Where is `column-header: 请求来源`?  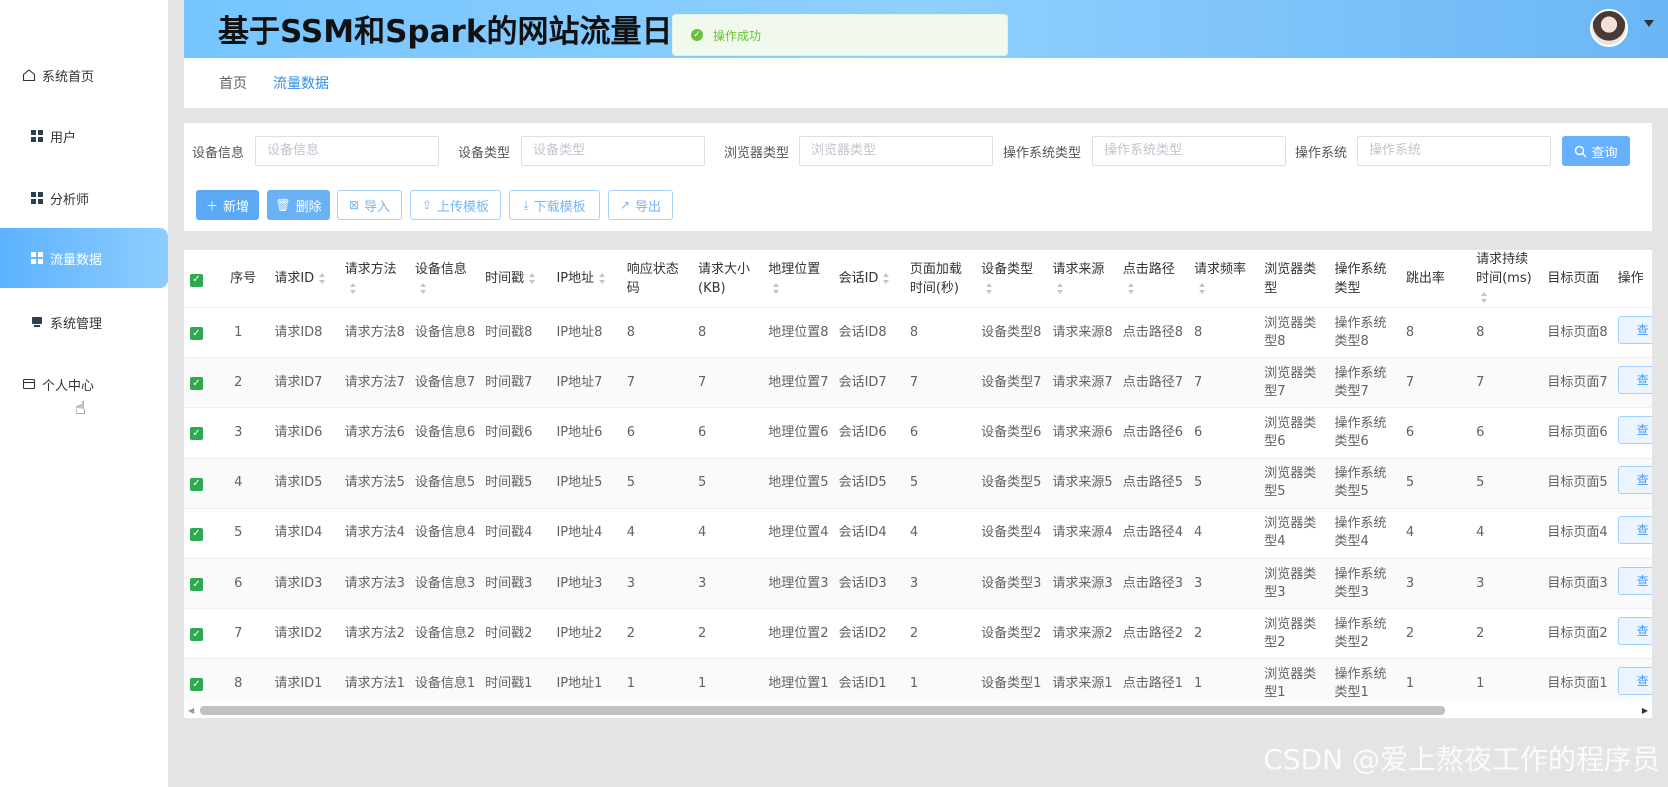 column-header: 请求来源 is located at coordinates (1083, 279).